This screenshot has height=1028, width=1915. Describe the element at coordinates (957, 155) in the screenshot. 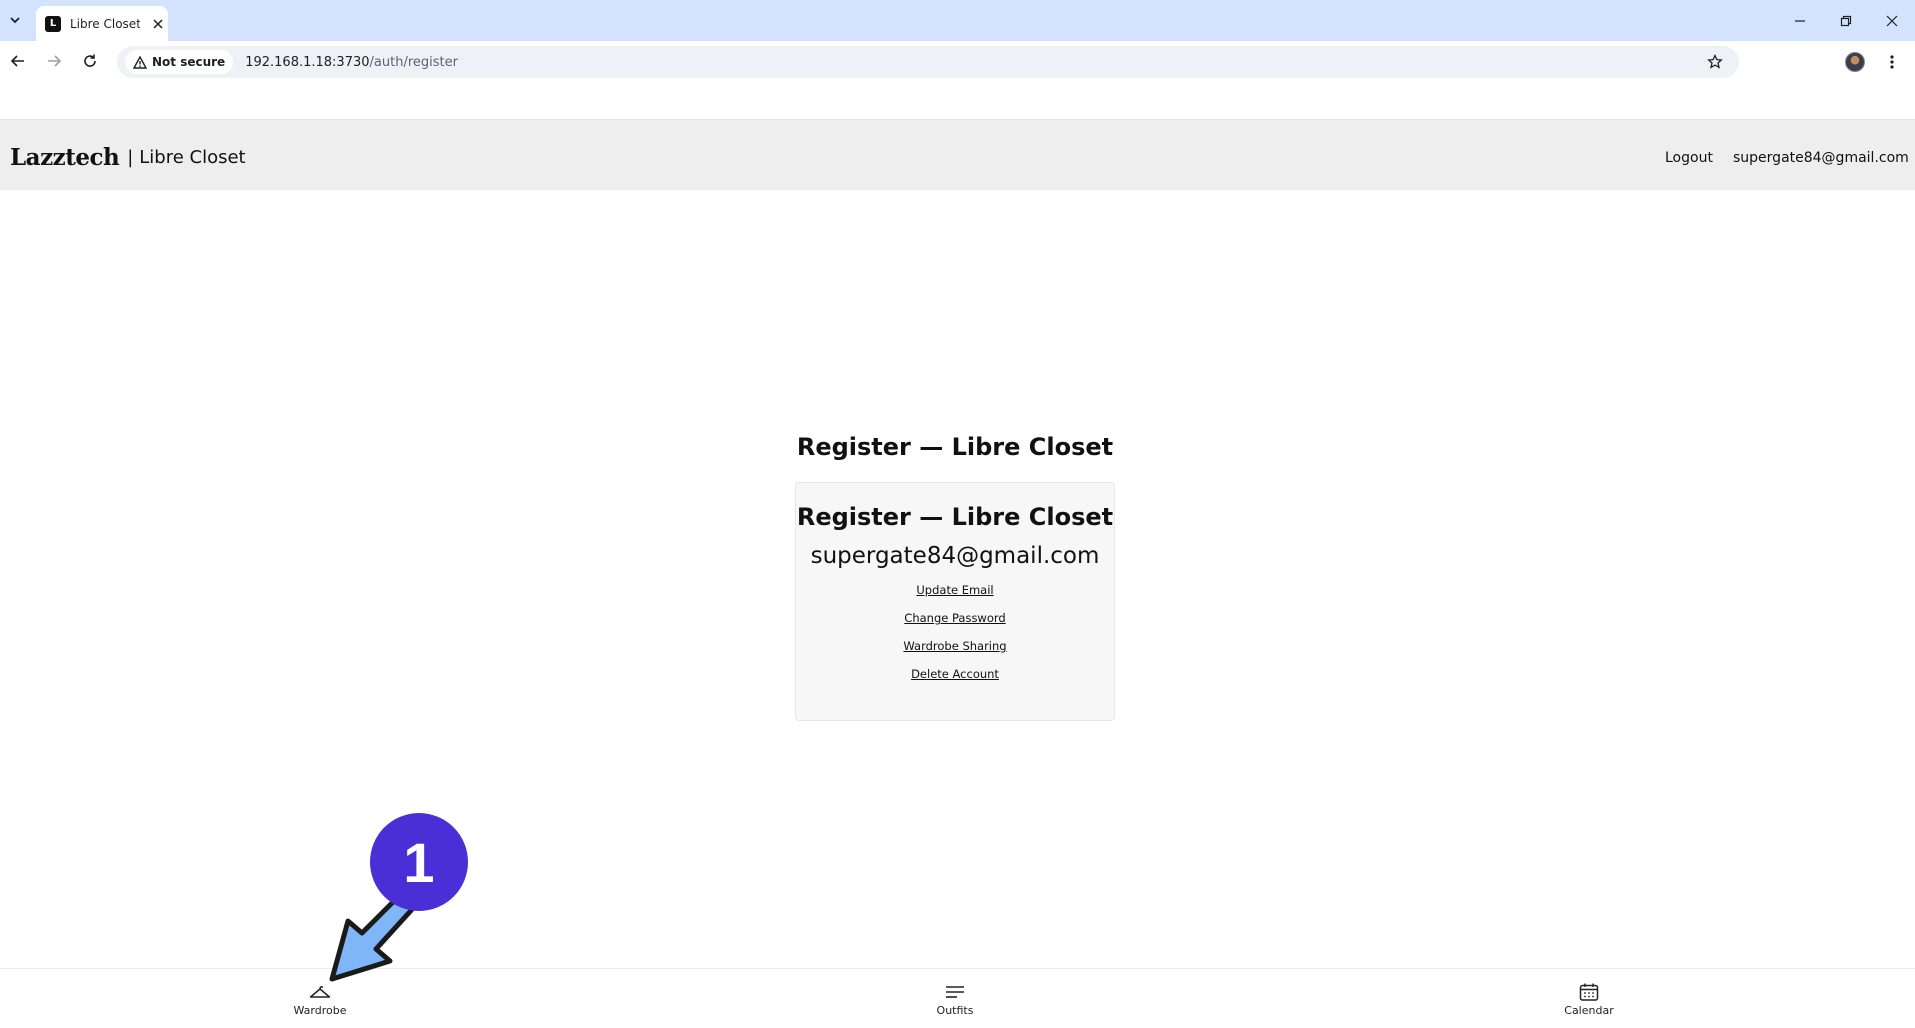

I see `app-header: Lazztech | Libre Closet` at that location.